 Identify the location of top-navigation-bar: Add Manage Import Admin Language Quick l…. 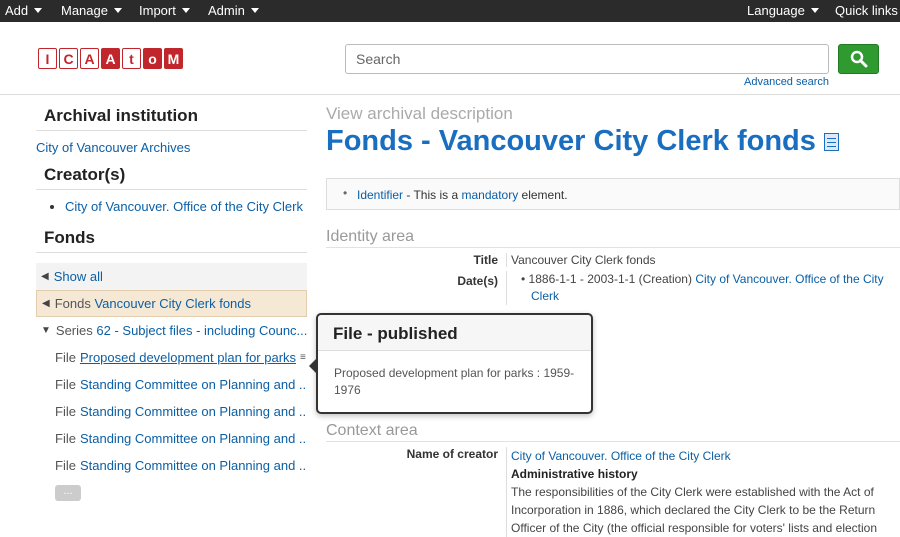
(450, 11).